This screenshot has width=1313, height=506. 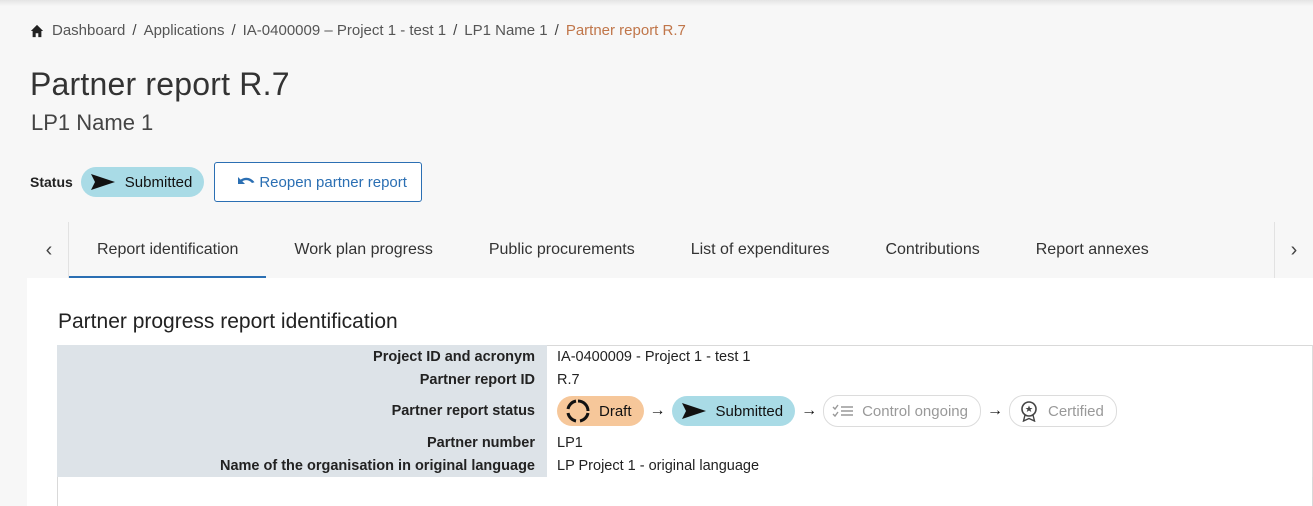 I want to click on tab-report-identification: Report identification, so click(x=168, y=250).